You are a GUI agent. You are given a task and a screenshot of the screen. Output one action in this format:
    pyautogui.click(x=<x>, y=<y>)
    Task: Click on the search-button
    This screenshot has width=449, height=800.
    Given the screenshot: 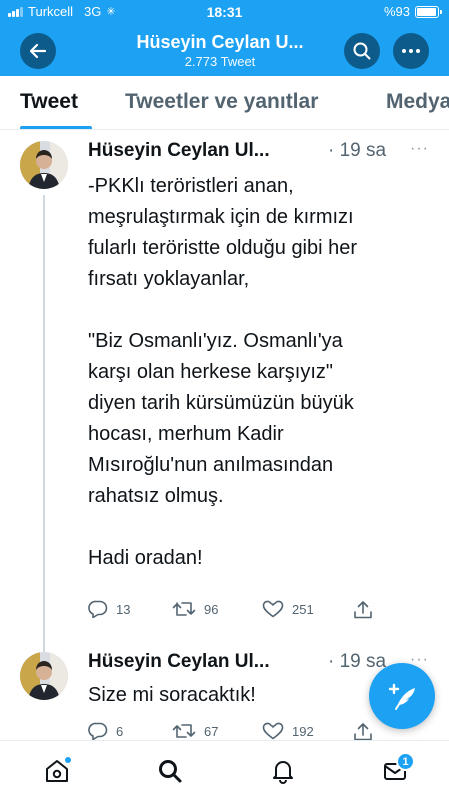 What is the action you would take?
    pyautogui.click(x=362, y=51)
    